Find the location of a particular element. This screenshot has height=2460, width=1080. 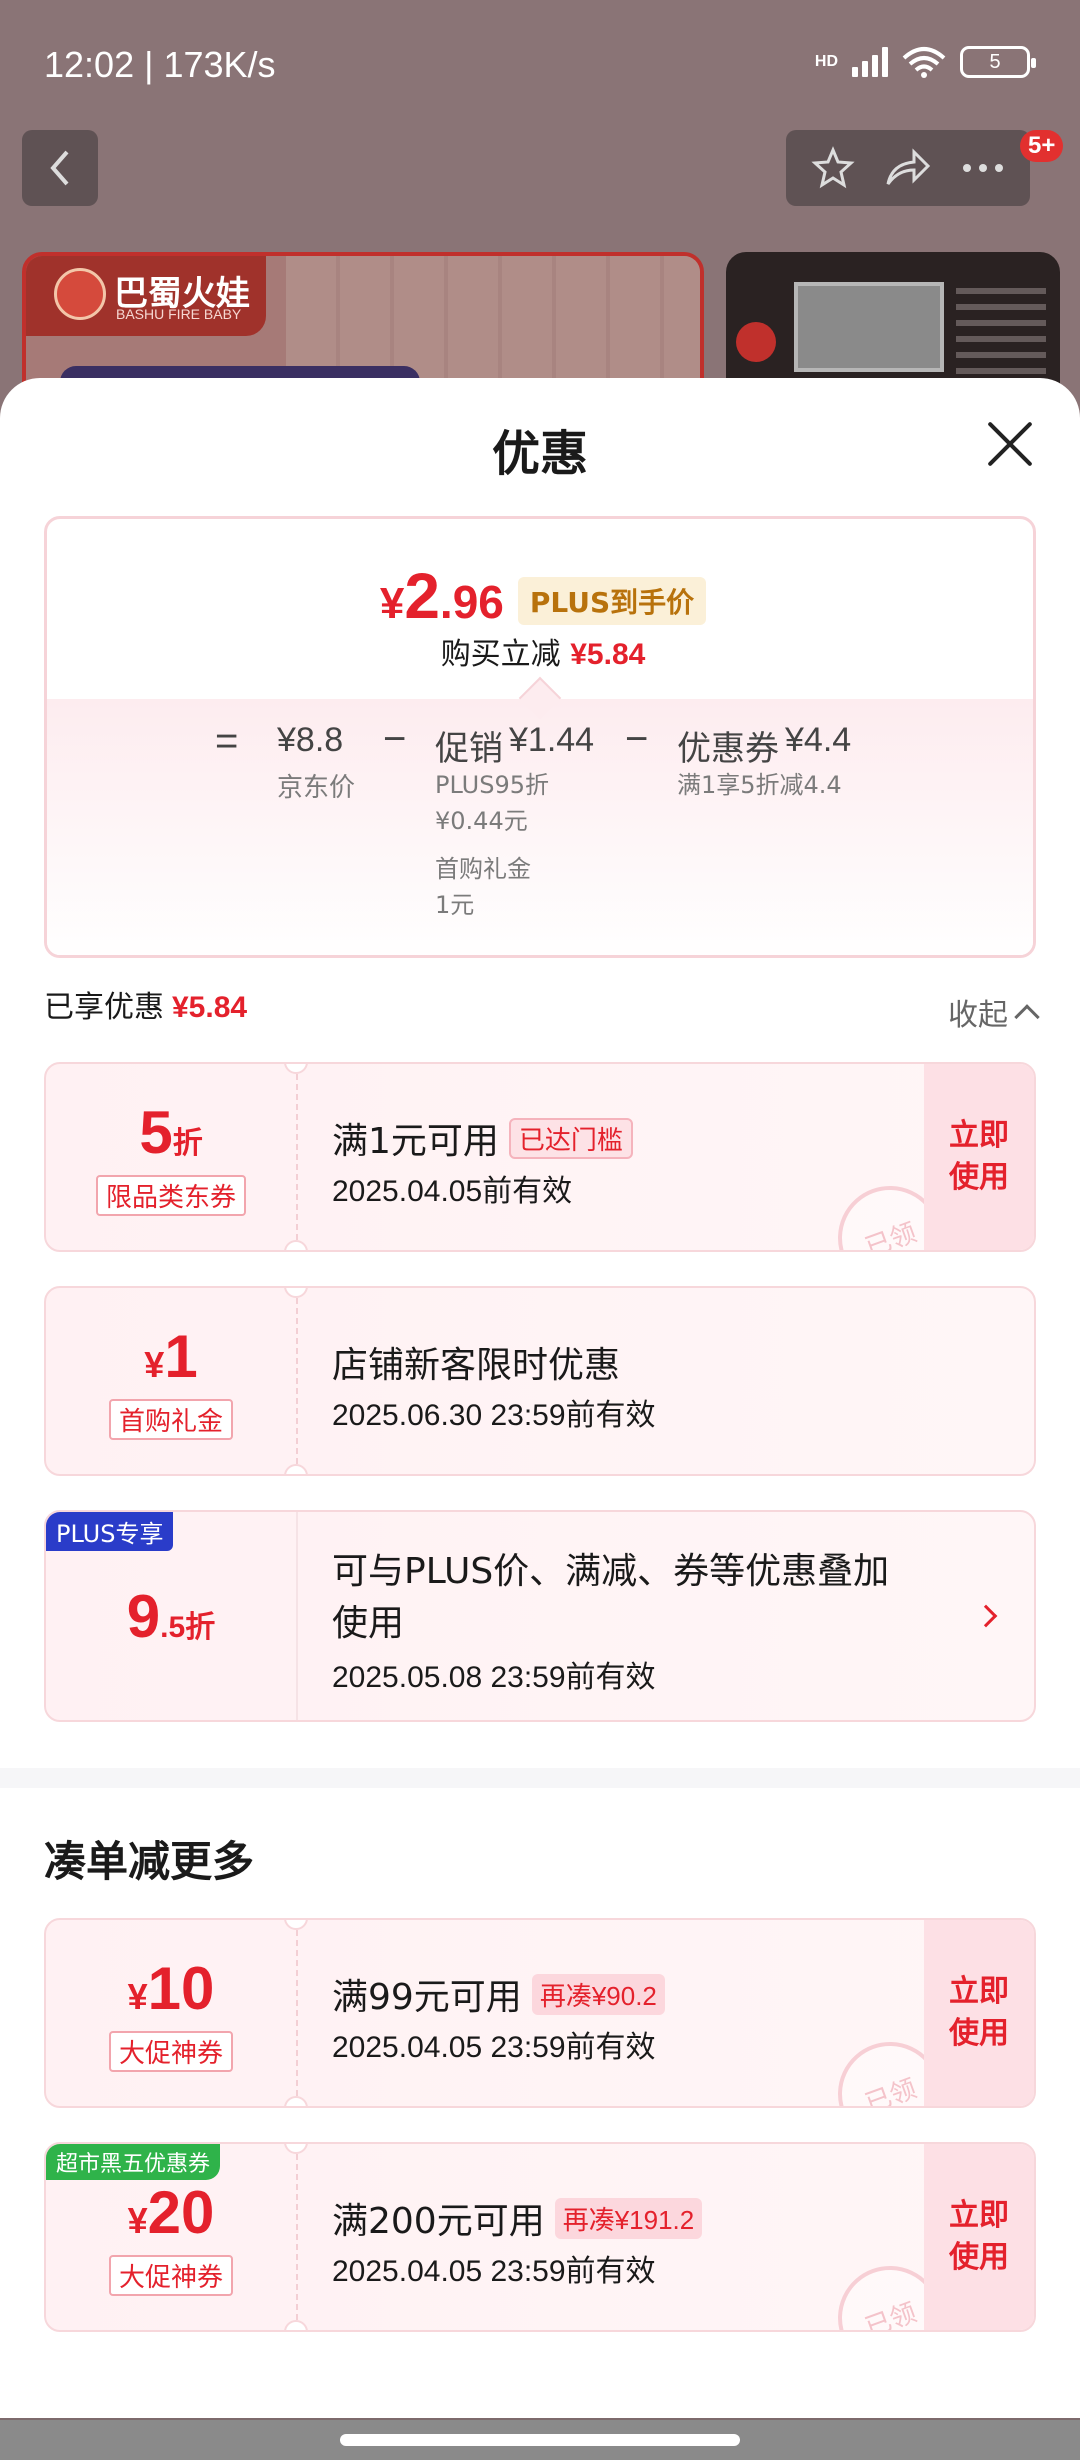

coupon-amount-number: 5 is located at coordinates (156, 1132).